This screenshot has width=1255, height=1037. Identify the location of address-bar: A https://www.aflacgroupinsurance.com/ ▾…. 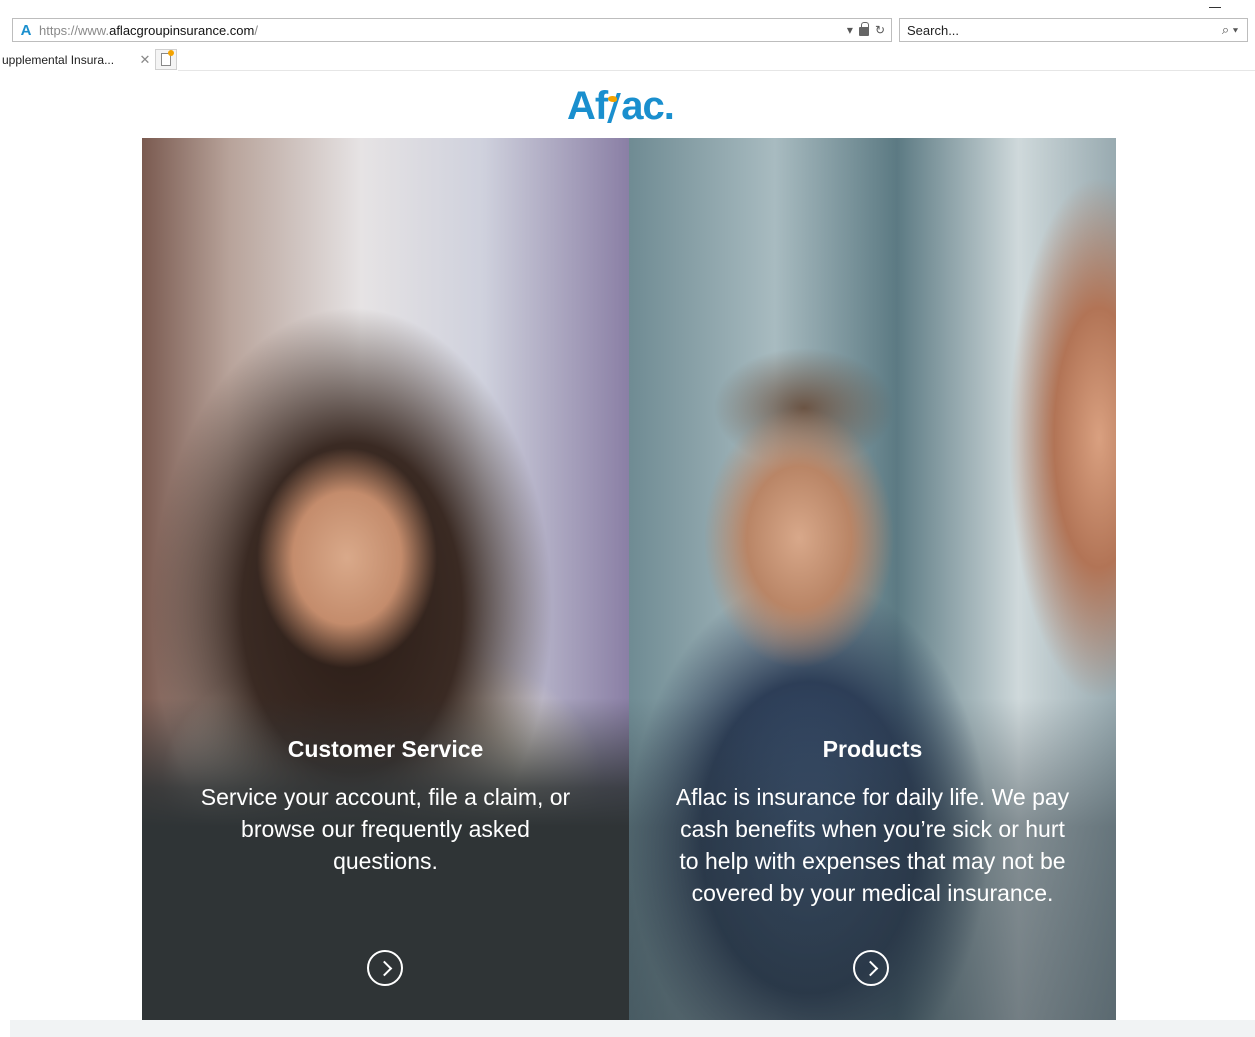
(452, 30).